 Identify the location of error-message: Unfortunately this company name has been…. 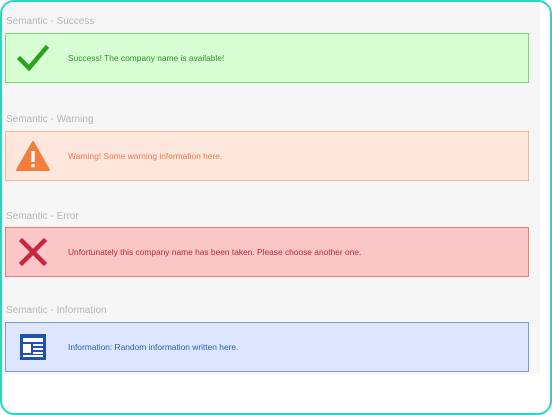
(215, 252).